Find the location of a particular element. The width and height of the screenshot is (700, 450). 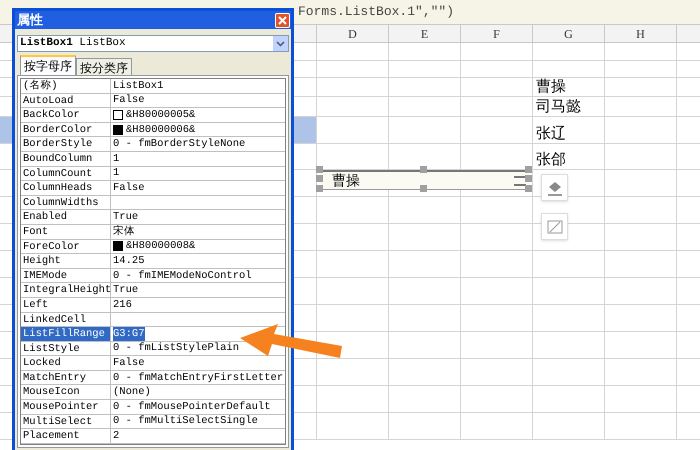

column-header: D is located at coordinates (353, 33).